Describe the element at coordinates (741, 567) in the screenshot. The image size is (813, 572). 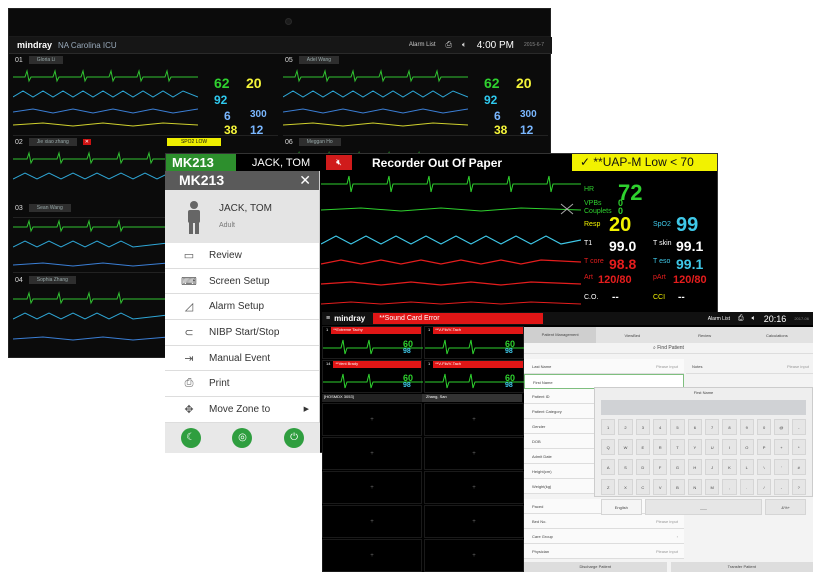
I see `transfer-patient-button: Transfer Patient` at that location.